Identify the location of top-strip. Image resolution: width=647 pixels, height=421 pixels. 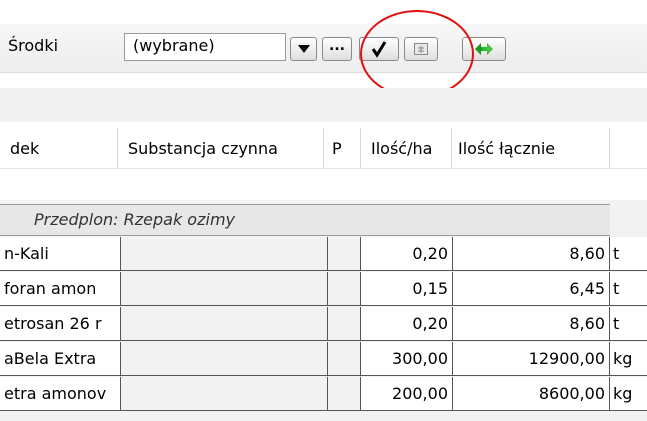
(323, 12).